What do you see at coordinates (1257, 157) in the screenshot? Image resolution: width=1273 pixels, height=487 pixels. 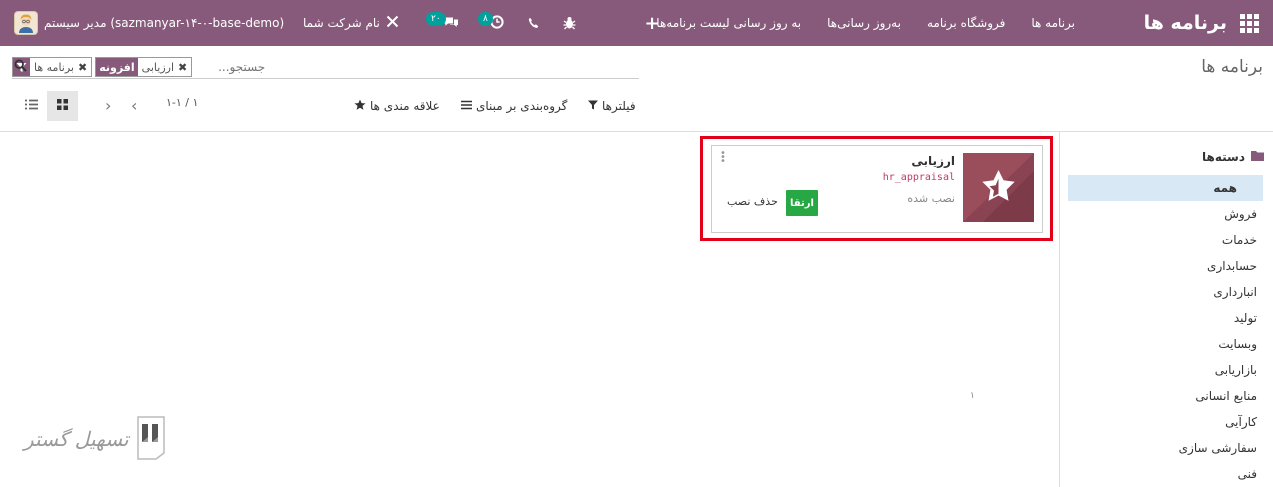 I see `folder-icon` at bounding box center [1257, 157].